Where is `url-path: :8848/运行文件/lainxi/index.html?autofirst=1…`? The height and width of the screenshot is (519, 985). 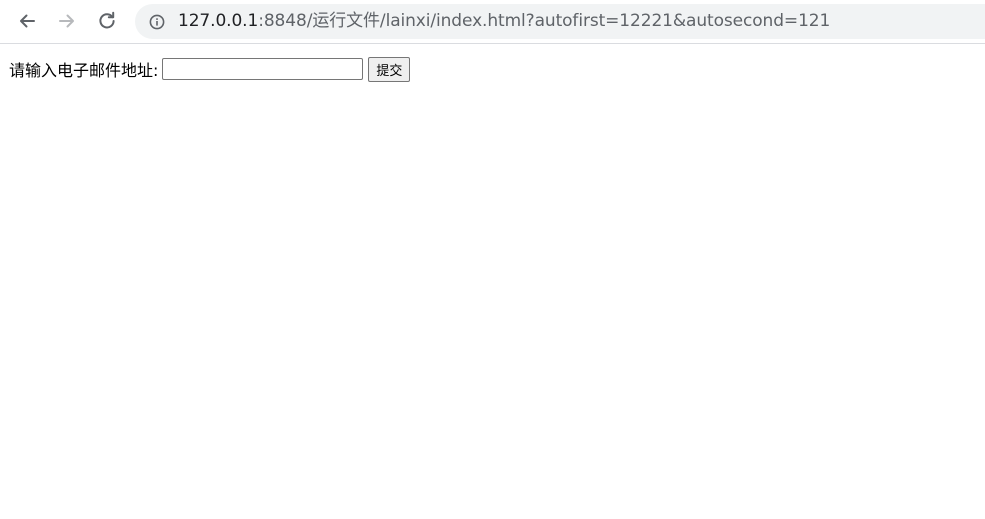
url-path: :8848/运行文件/lainxi/index.html?autofirst=1… is located at coordinates (544, 21).